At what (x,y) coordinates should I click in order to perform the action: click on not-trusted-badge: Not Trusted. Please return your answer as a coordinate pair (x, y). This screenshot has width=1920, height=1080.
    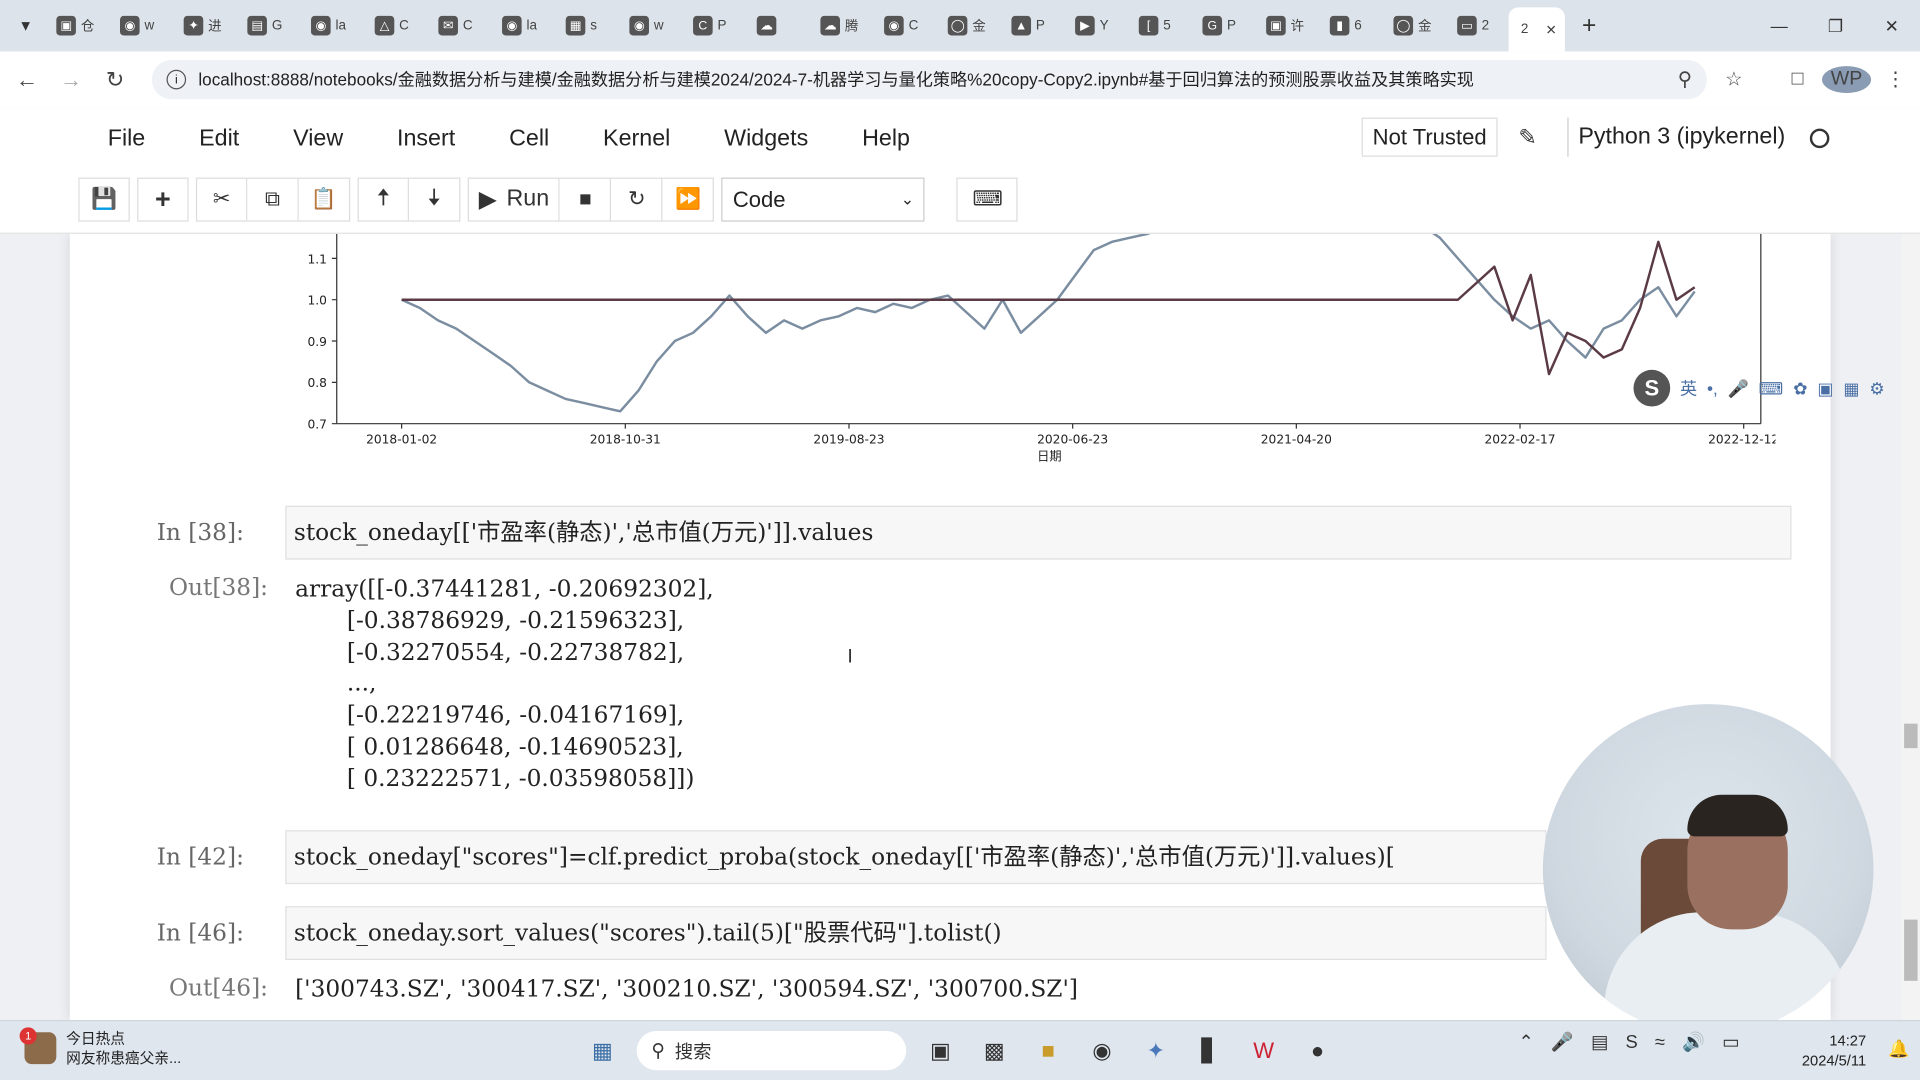
    Looking at the image, I should click on (1429, 137).